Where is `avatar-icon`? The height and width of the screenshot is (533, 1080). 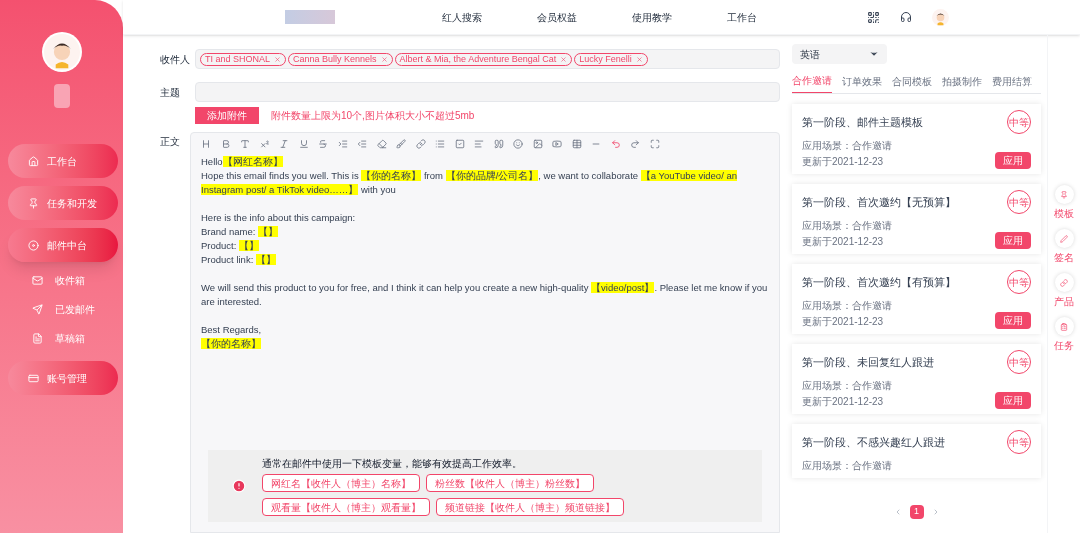
avatar-icon is located at coordinates (61, 52).